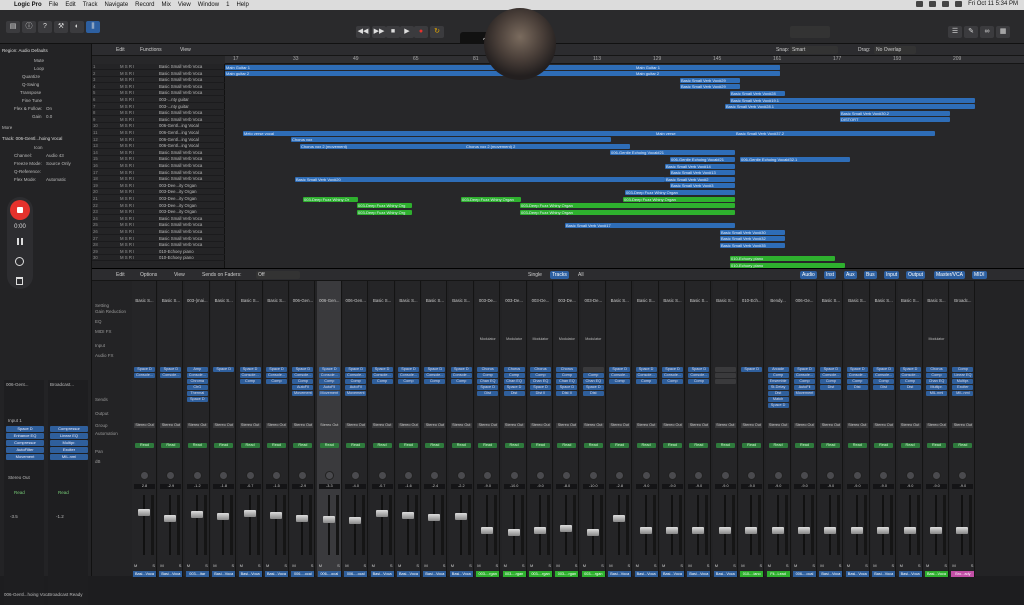  Describe the element at coordinates (480, 179) in the screenshot. I see `region: Basic Small Verb Vox#20` at that location.